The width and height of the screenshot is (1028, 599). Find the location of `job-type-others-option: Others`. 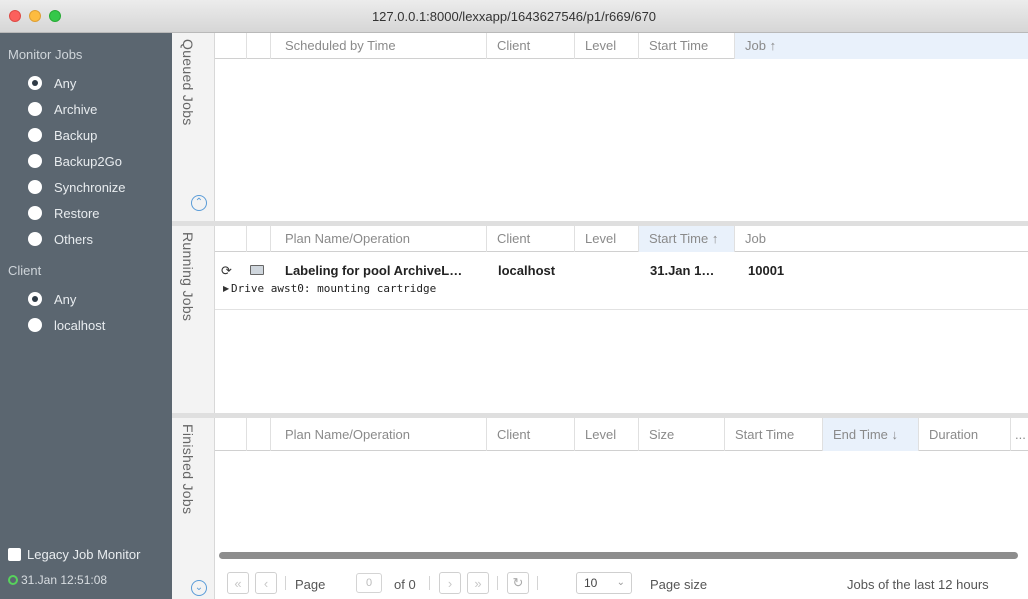

job-type-others-option: Others is located at coordinates (60, 239).